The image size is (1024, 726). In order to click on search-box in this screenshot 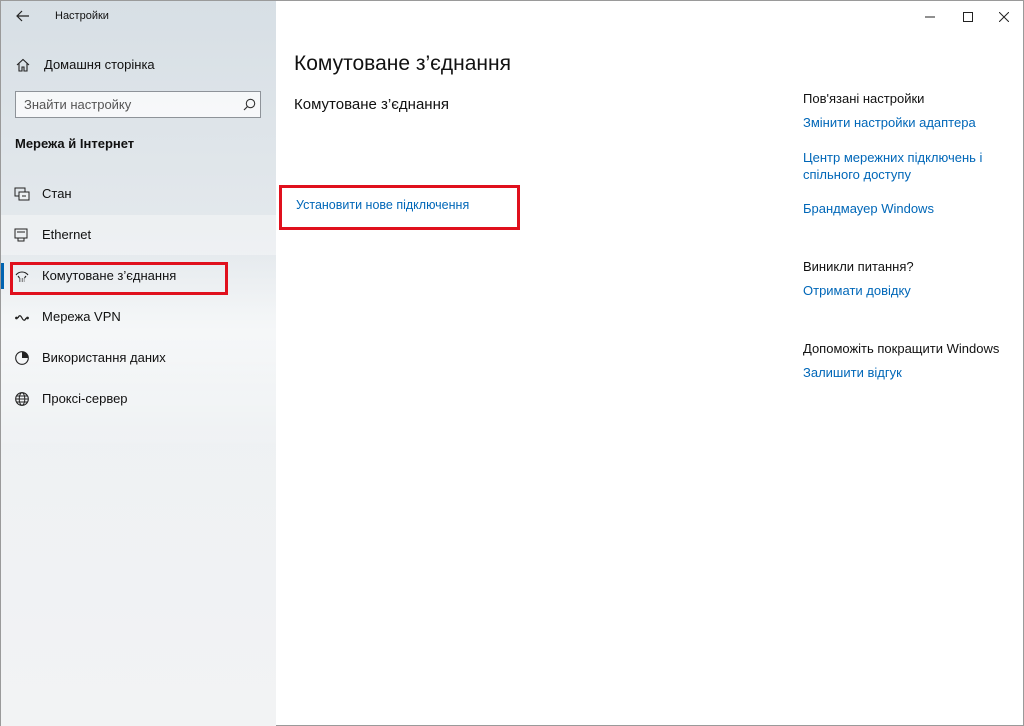, I will do `click(138, 104)`.